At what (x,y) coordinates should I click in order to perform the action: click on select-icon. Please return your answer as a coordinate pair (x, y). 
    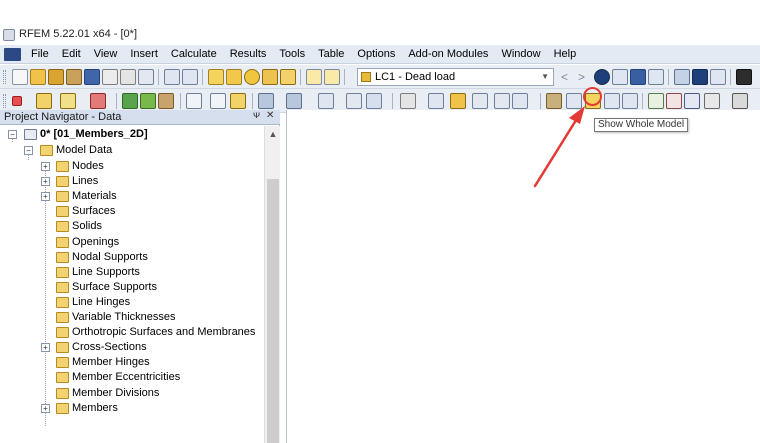
    Looking at the image, I should click on (354, 101).